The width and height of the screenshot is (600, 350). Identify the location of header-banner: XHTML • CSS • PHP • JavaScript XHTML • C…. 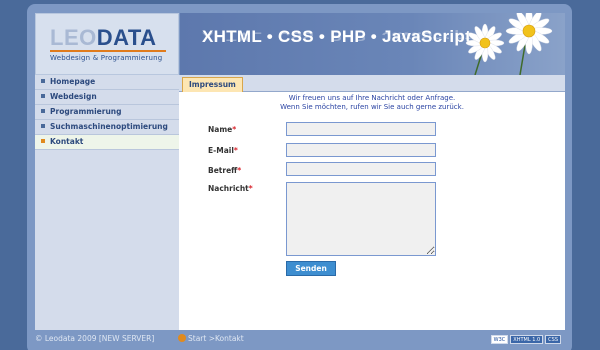
(372, 44).